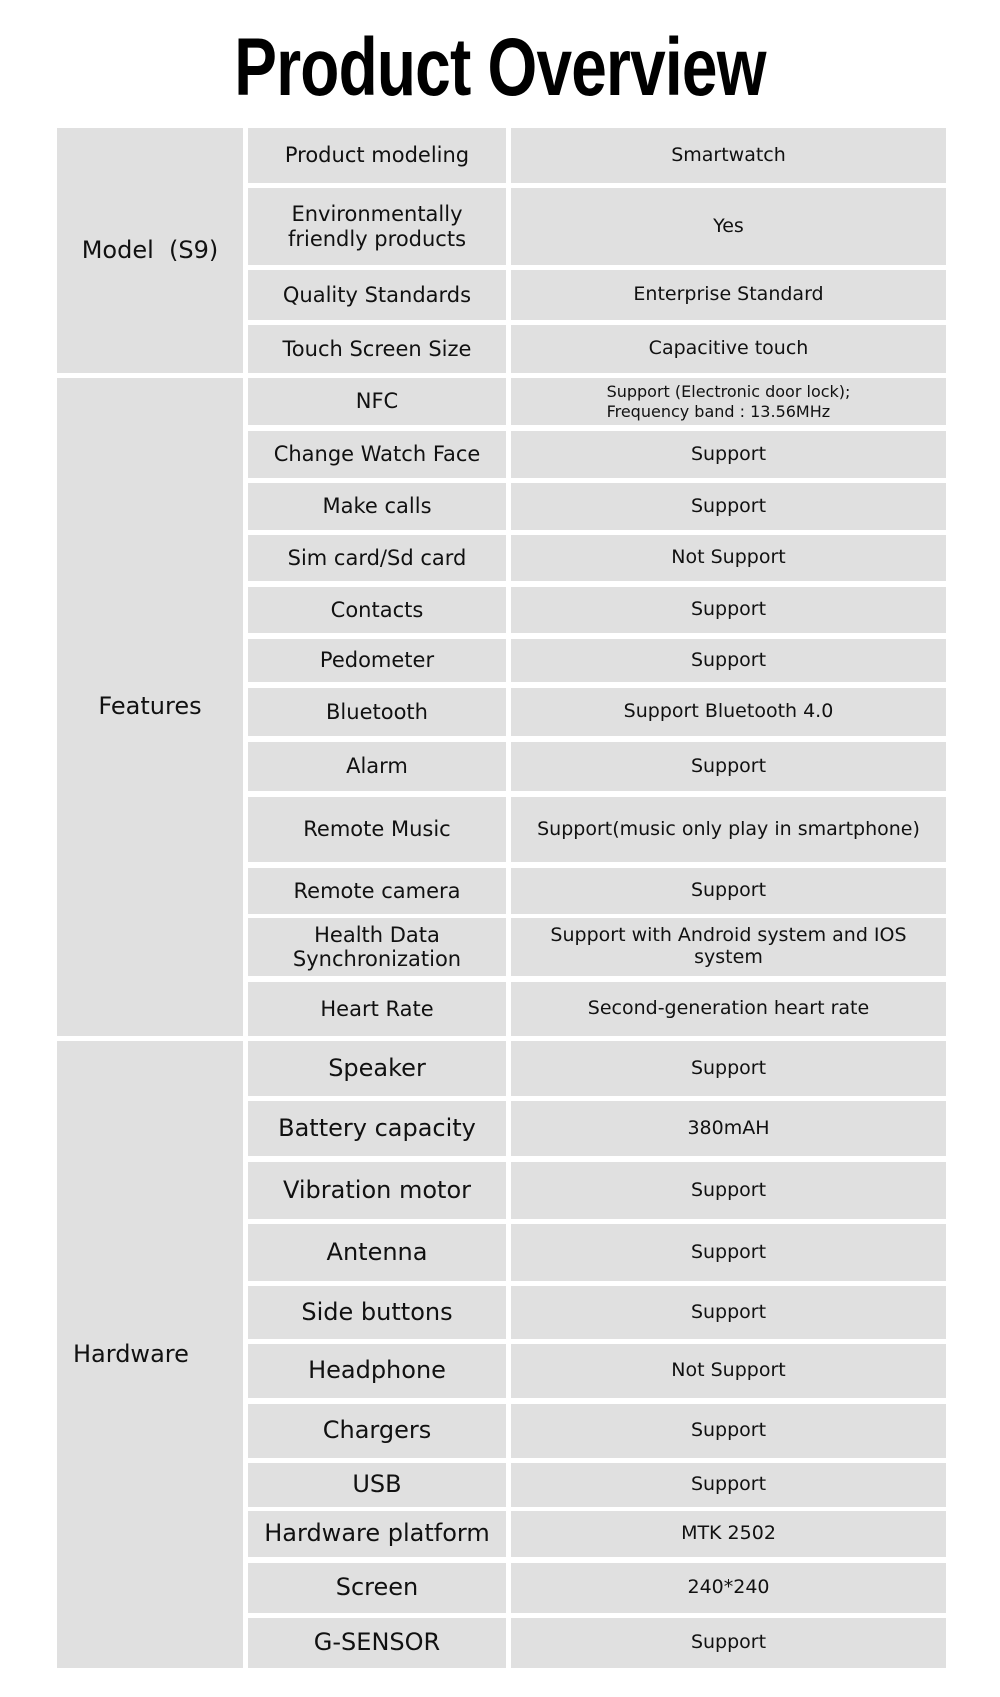 This screenshot has height=1697, width=1000. Describe the element at coordinates (377, 506) in the screenshot. I see `spec-label: Make calls` at that location.